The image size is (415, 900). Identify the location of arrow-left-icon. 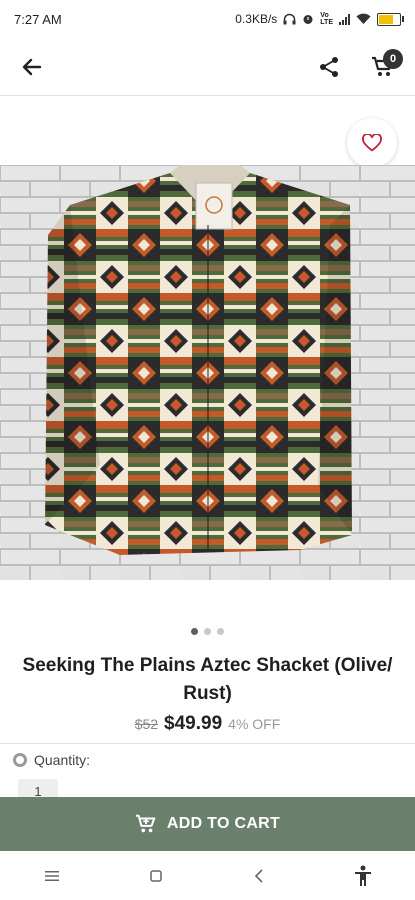
(32, 66).